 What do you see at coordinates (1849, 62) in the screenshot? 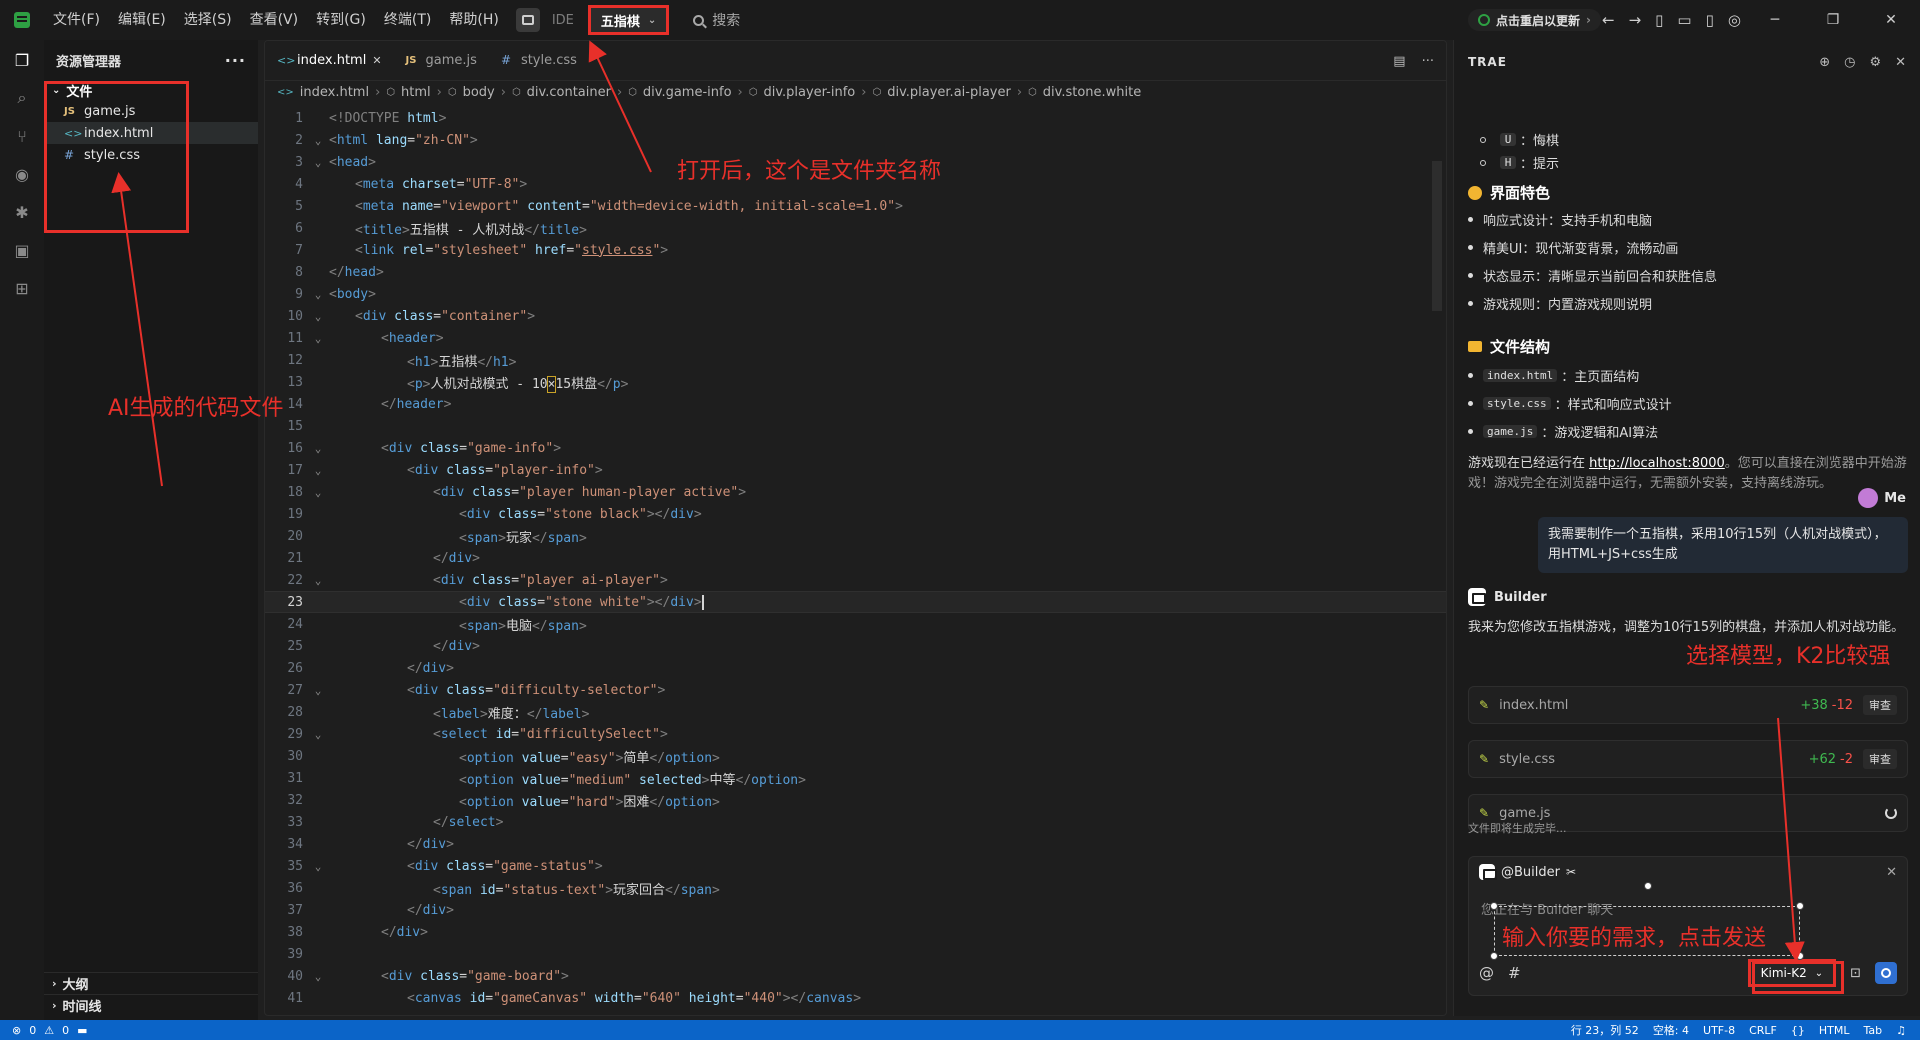
I see `history-icon: ◷` at bounding box center [1849, 62].